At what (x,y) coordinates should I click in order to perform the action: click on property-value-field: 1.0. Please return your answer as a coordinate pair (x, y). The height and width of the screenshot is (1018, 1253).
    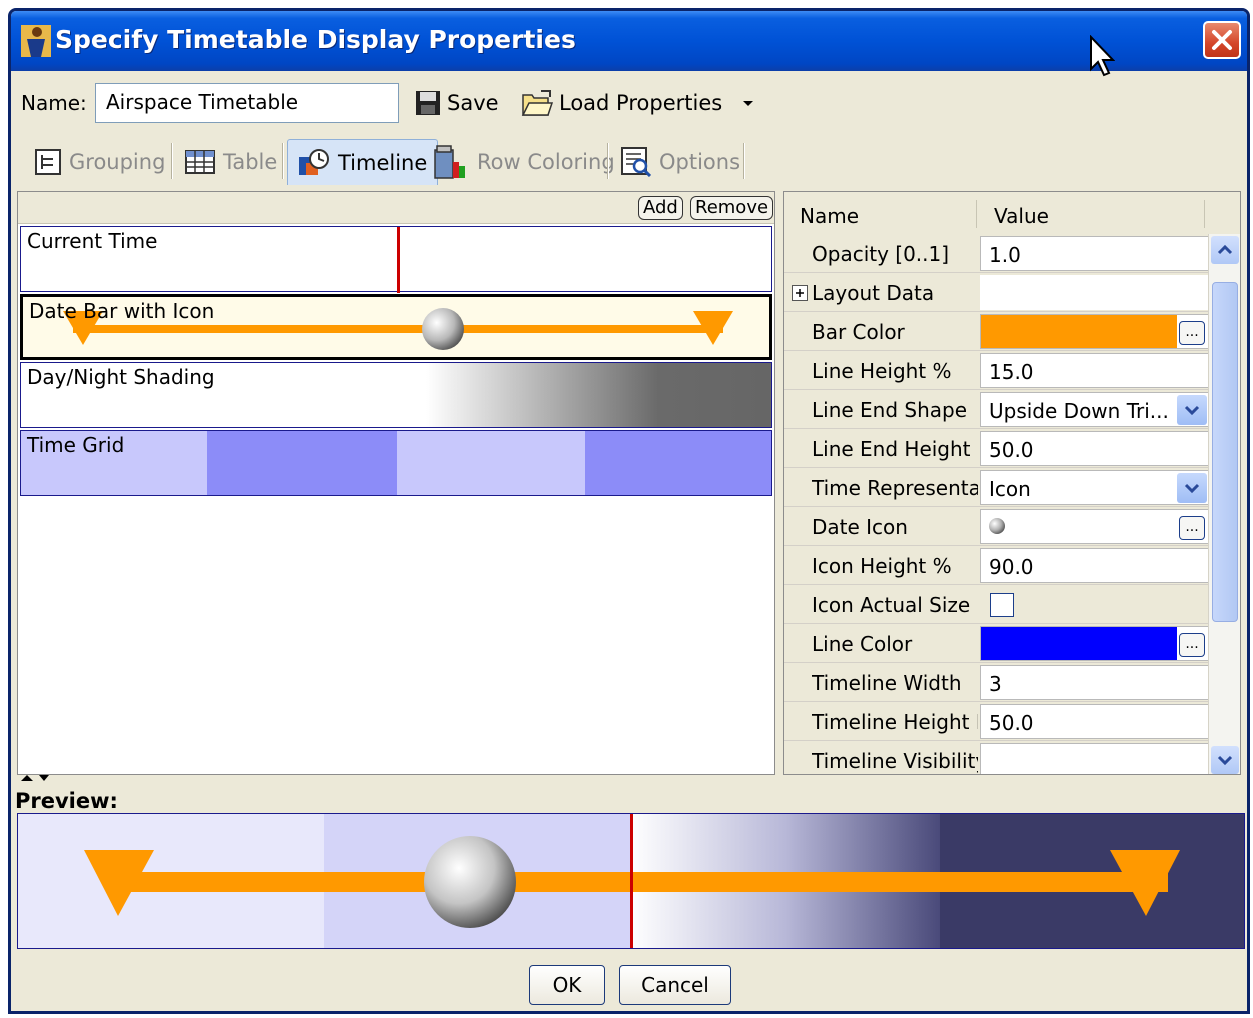
    Looking at the image, I should click on (1095, 253).